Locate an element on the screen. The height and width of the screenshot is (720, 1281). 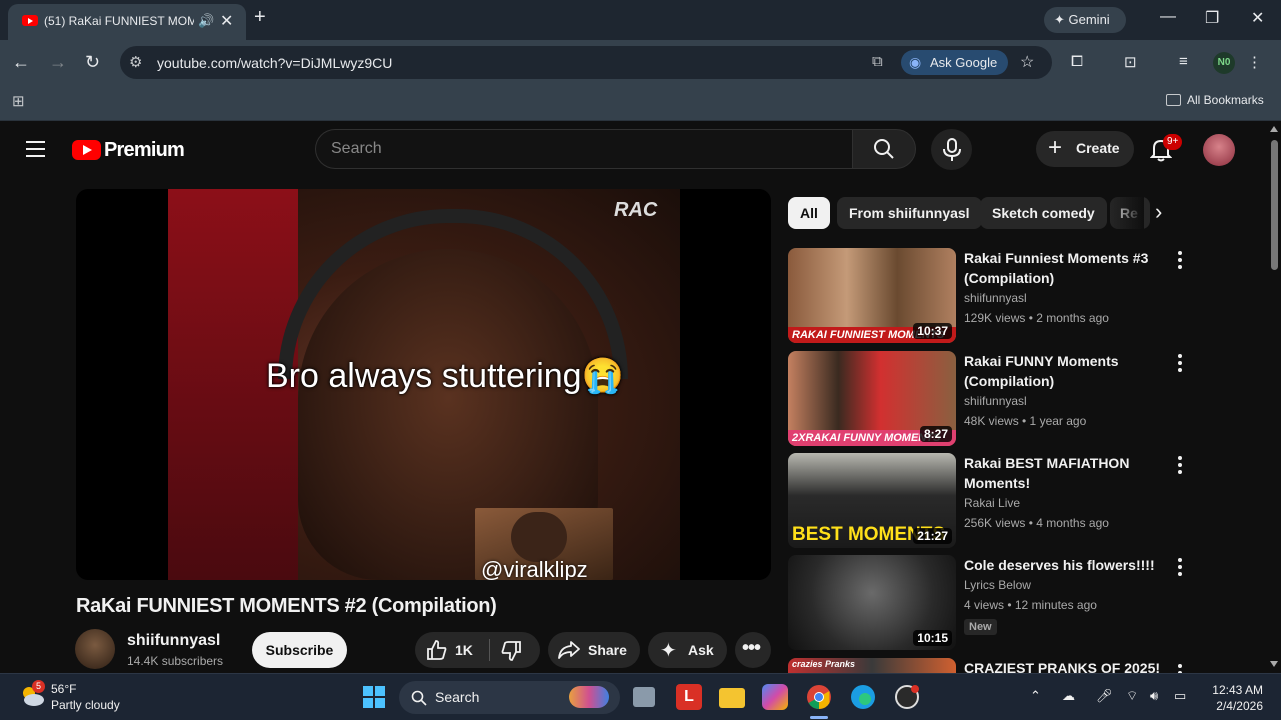
task-view-icon is located at coordinates (644, 697).